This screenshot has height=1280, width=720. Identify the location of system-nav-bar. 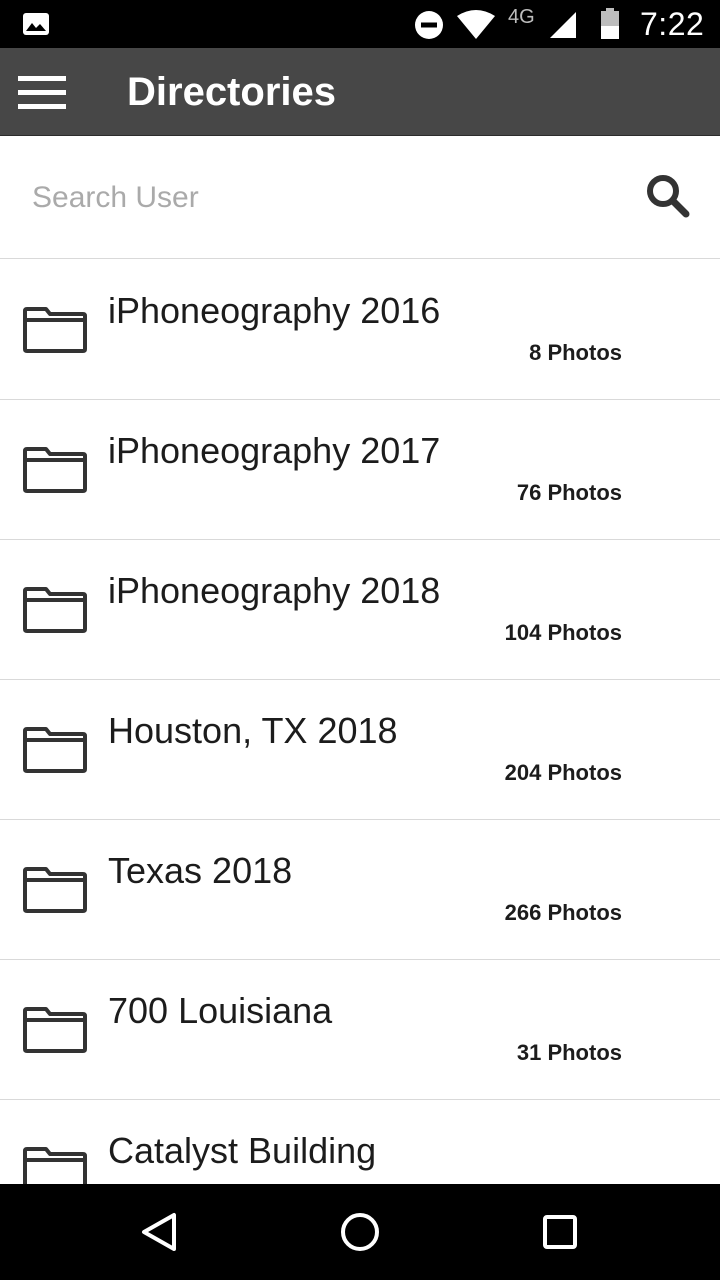
(360, 1232).